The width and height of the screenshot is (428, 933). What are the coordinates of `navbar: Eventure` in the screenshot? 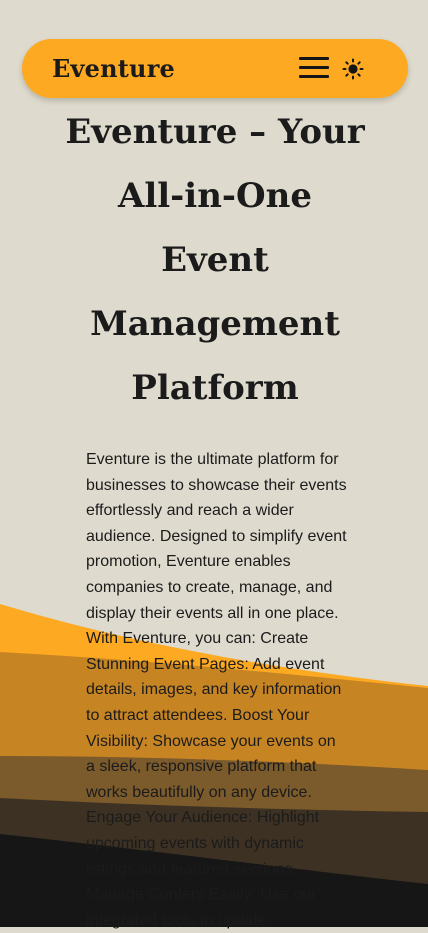 It's located at (215, 68).